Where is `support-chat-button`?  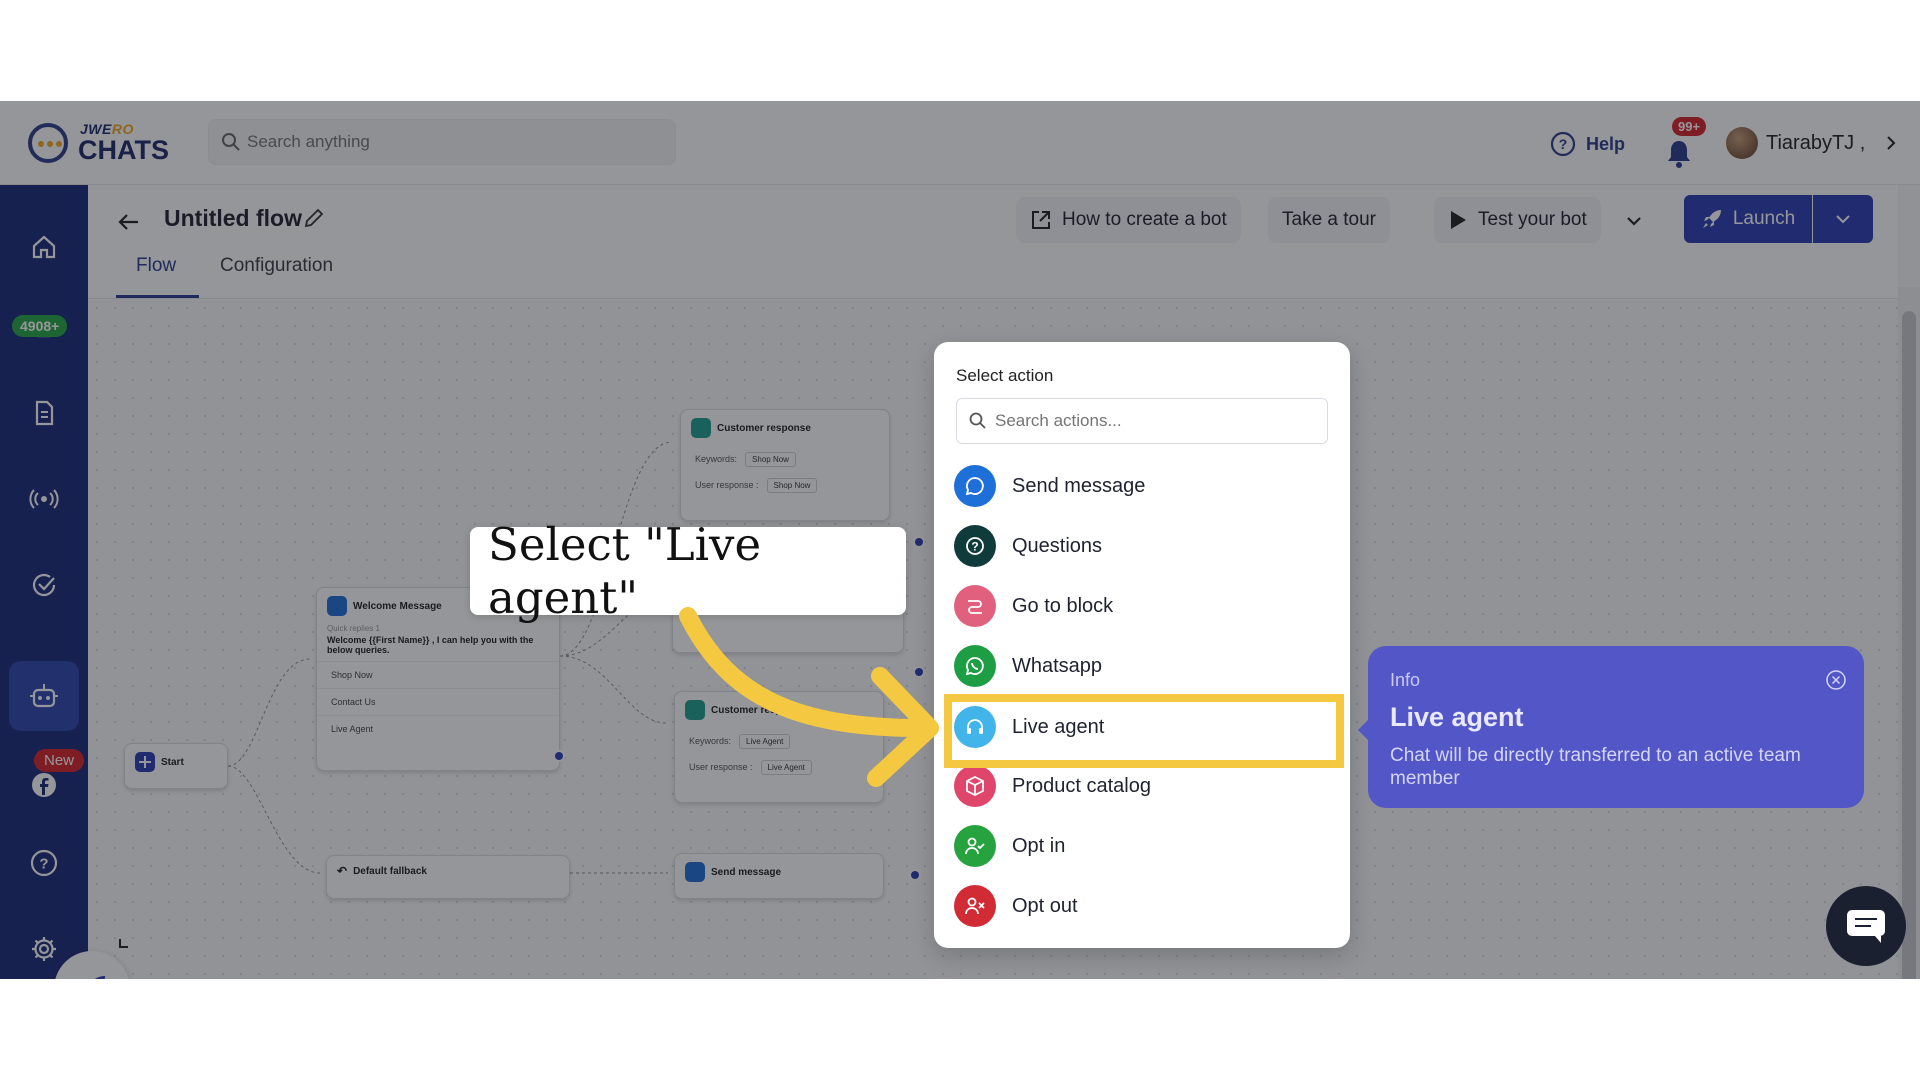
support-chat-button is located at coordinates (1866, 926).